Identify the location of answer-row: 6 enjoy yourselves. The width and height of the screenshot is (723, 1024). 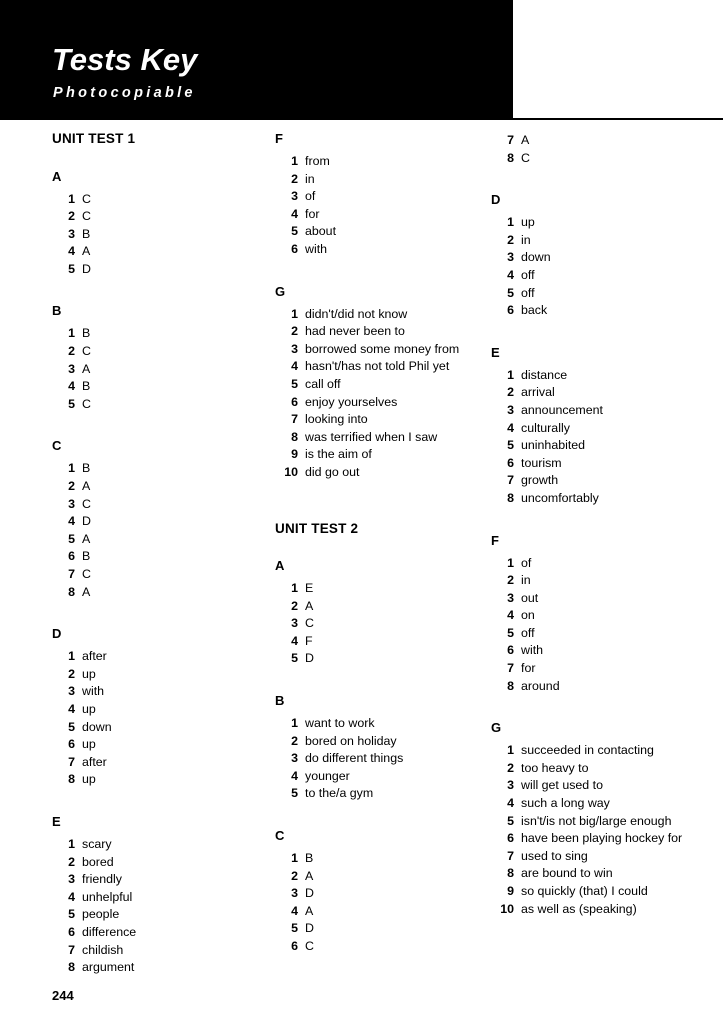
(382, 403).